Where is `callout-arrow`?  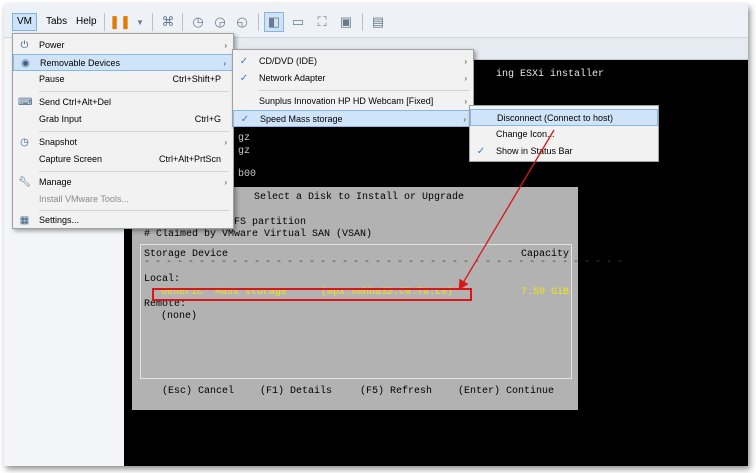 callout-arrow is located at coordinates (506, 210).